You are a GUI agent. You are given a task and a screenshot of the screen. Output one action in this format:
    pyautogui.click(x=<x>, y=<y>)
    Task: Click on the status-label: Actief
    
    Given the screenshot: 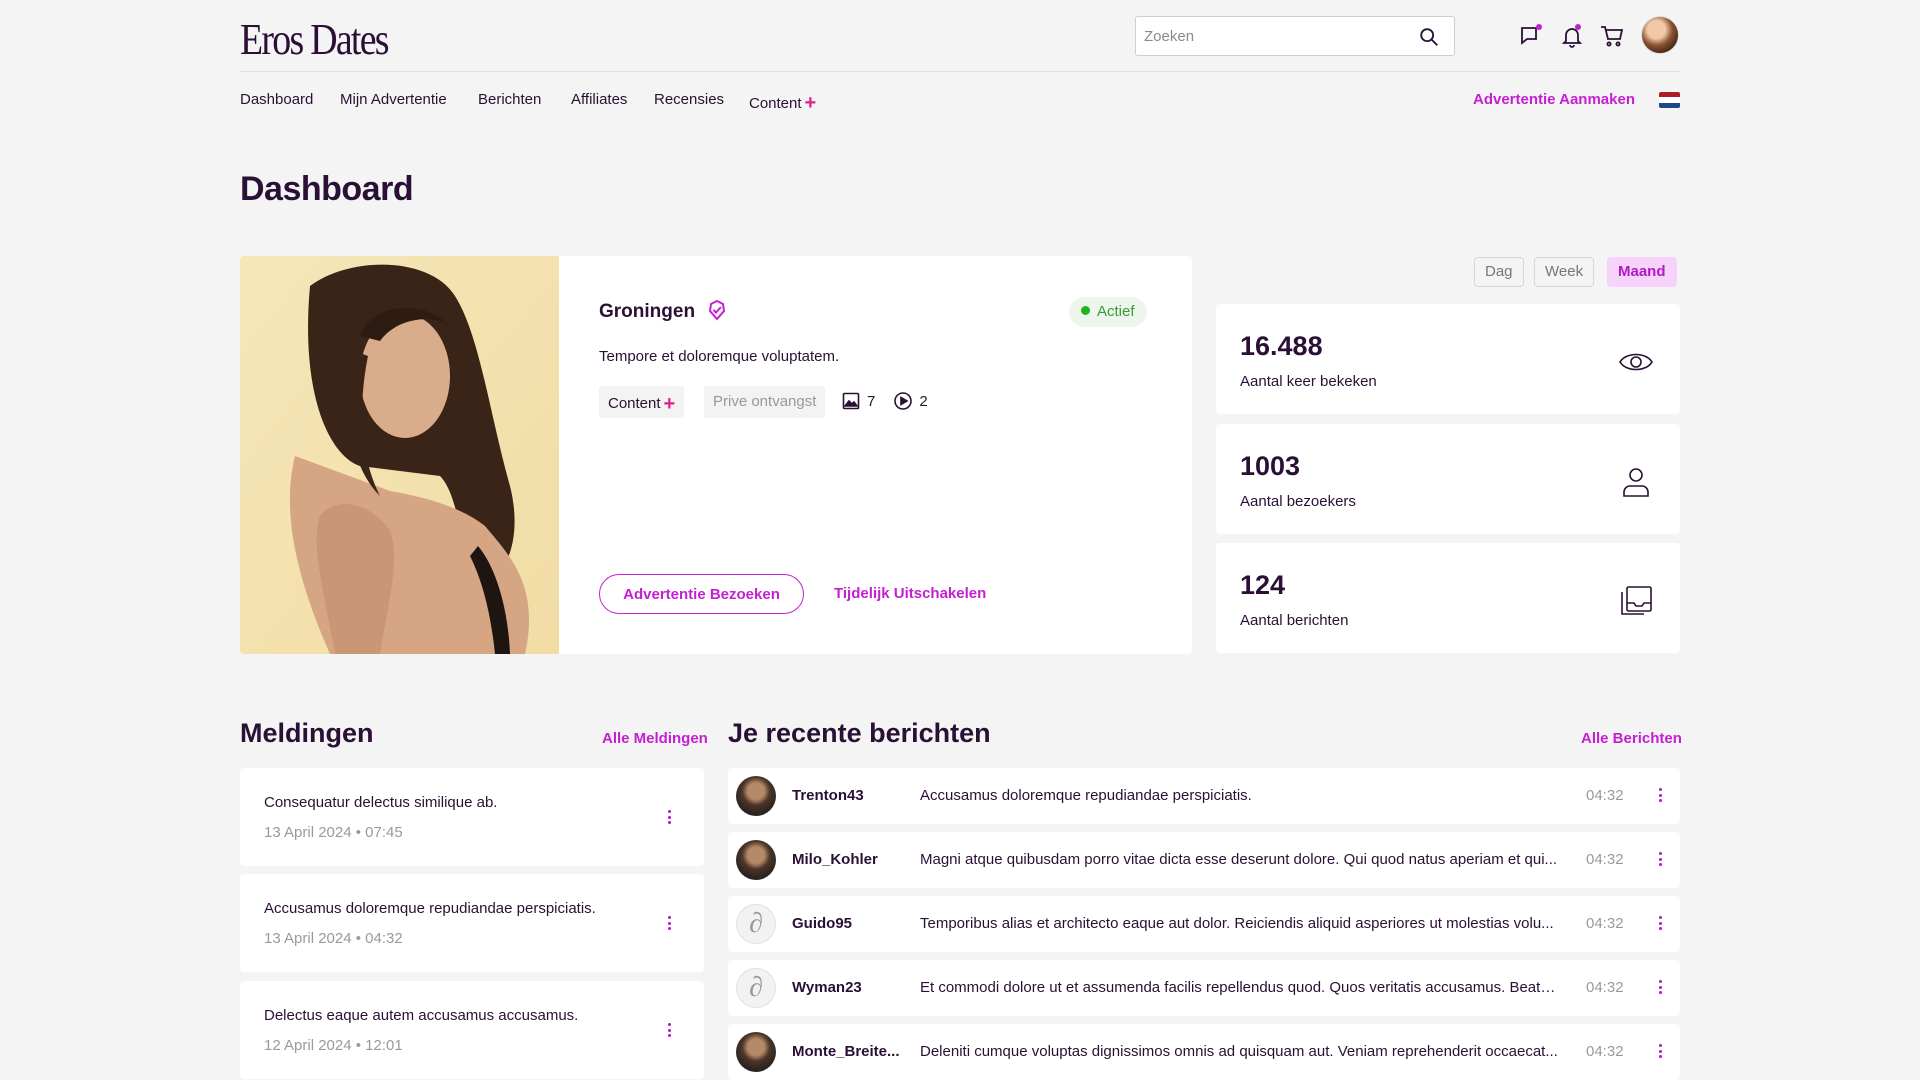 What is the action you would take?
    pyautogui.click(x=1116, y=311)
    